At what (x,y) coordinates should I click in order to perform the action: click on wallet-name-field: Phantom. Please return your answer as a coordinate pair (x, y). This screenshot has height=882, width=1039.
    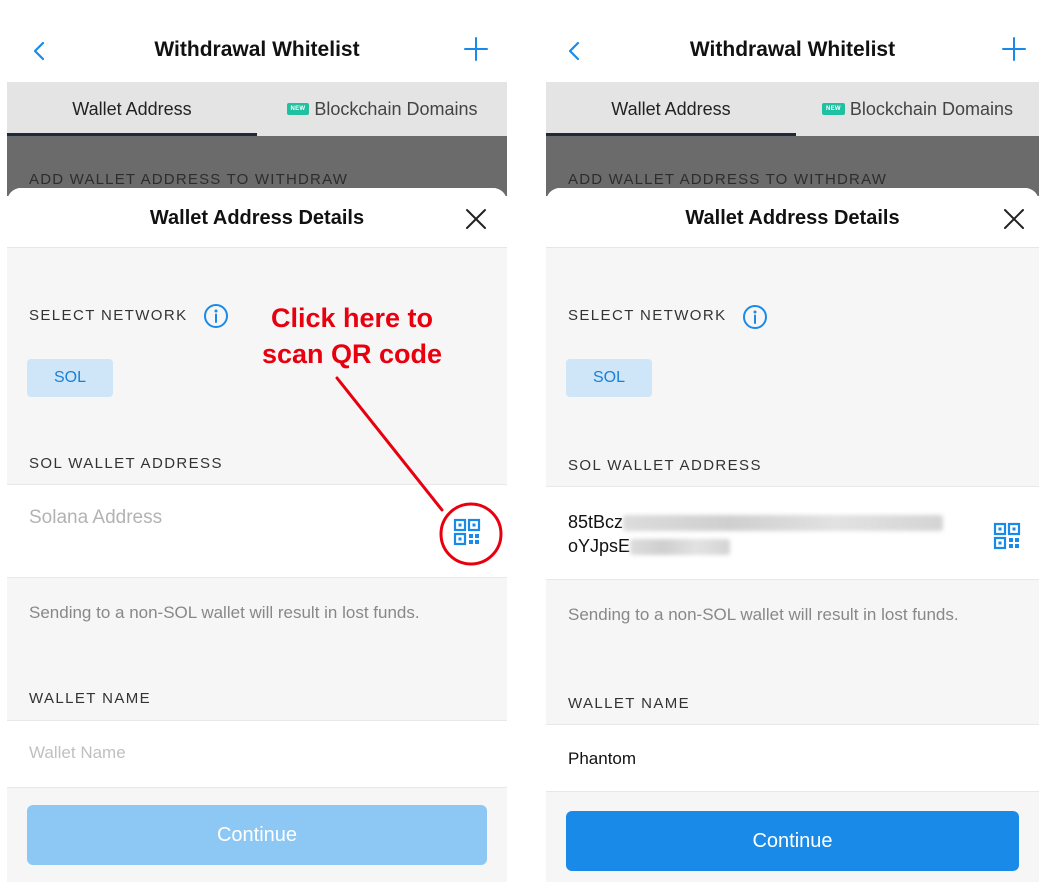
    Looking at the image, I should click on (792, 758).